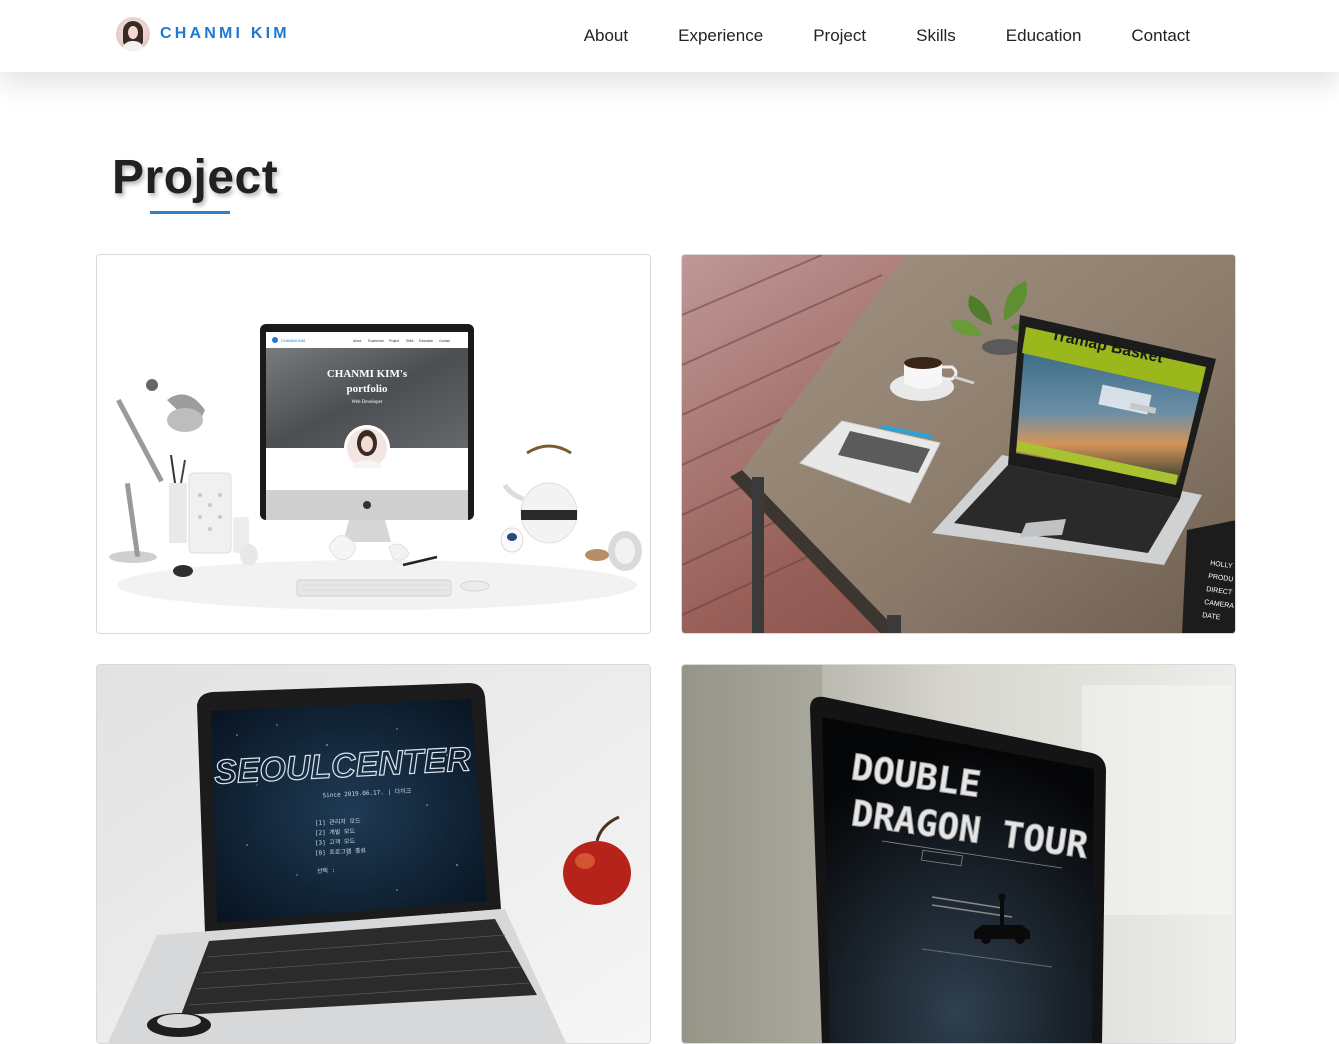 Image resolution: width=1339 pixels, height=1044 pixels. I want to click on section-title: Project, so click(195, 177).